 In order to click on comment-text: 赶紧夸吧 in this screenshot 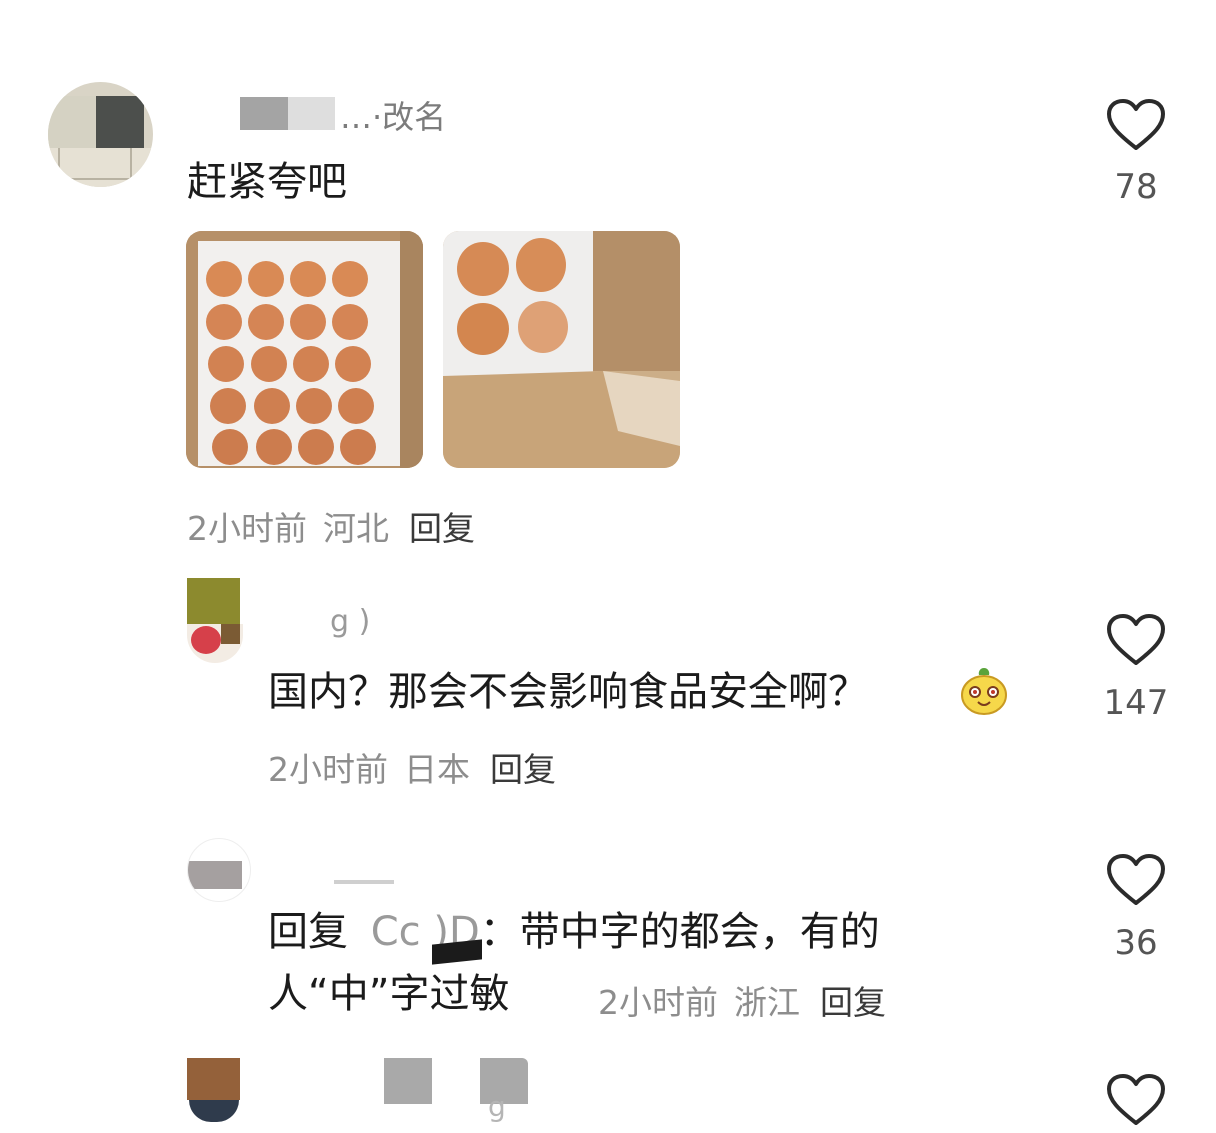, I will do `click(267, 182)`.